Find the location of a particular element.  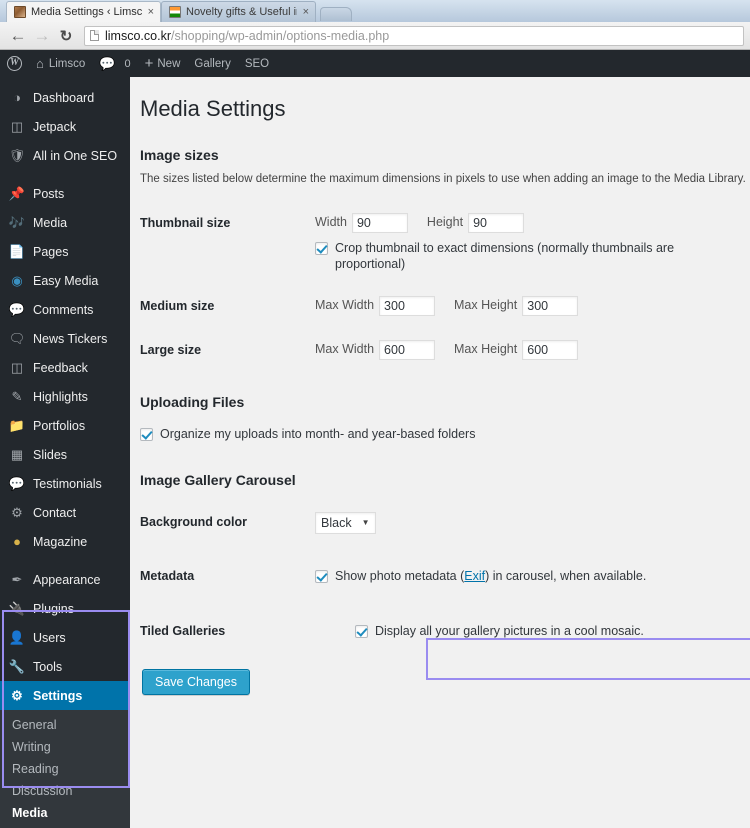

gallery-menu: Gallery is located at coordinates (212, 63).